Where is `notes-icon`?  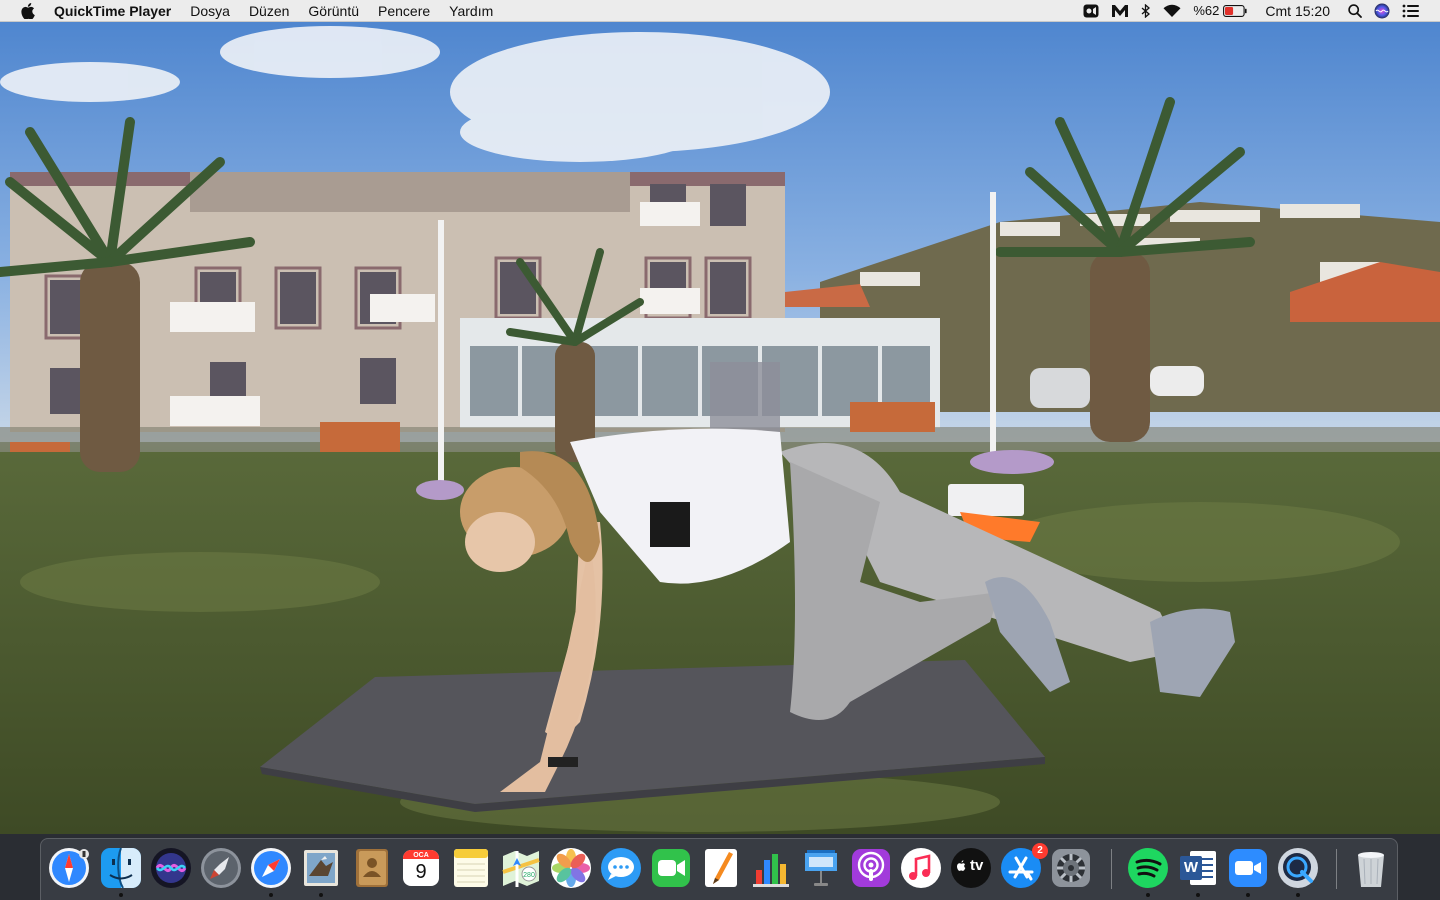
notes-icon is located at coordinates (471, 868).